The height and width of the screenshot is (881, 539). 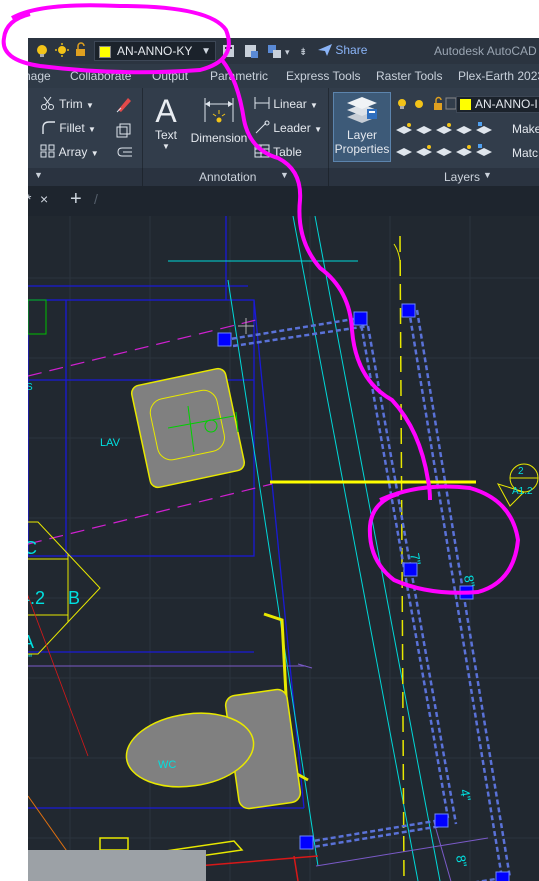 I want to click on circle-markup-layer-dropdown, so click(x=116, y=39).